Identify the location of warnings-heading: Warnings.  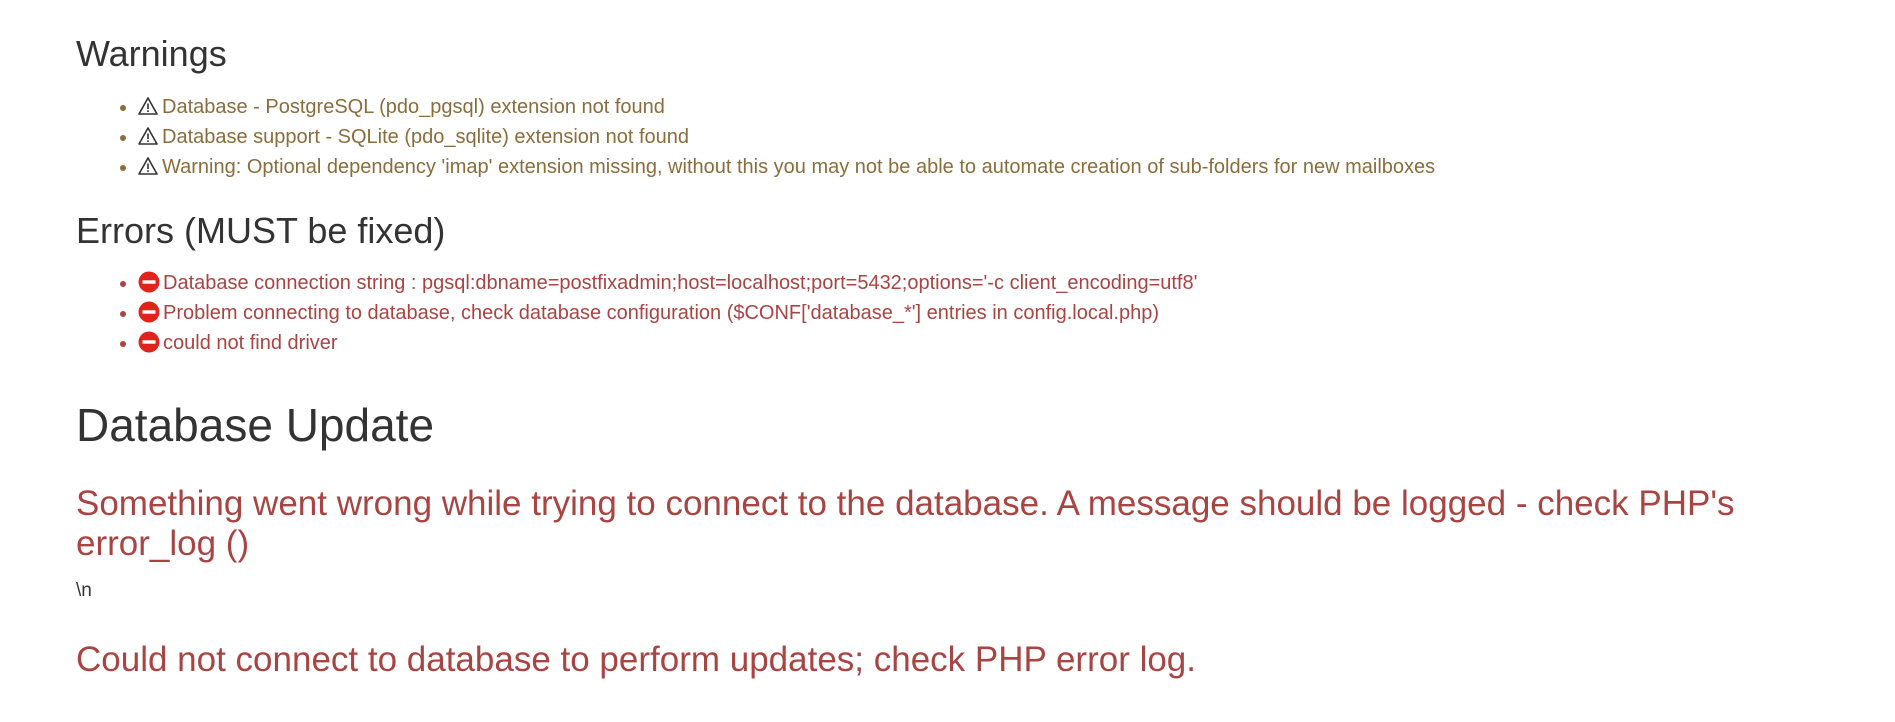
(151, 53).